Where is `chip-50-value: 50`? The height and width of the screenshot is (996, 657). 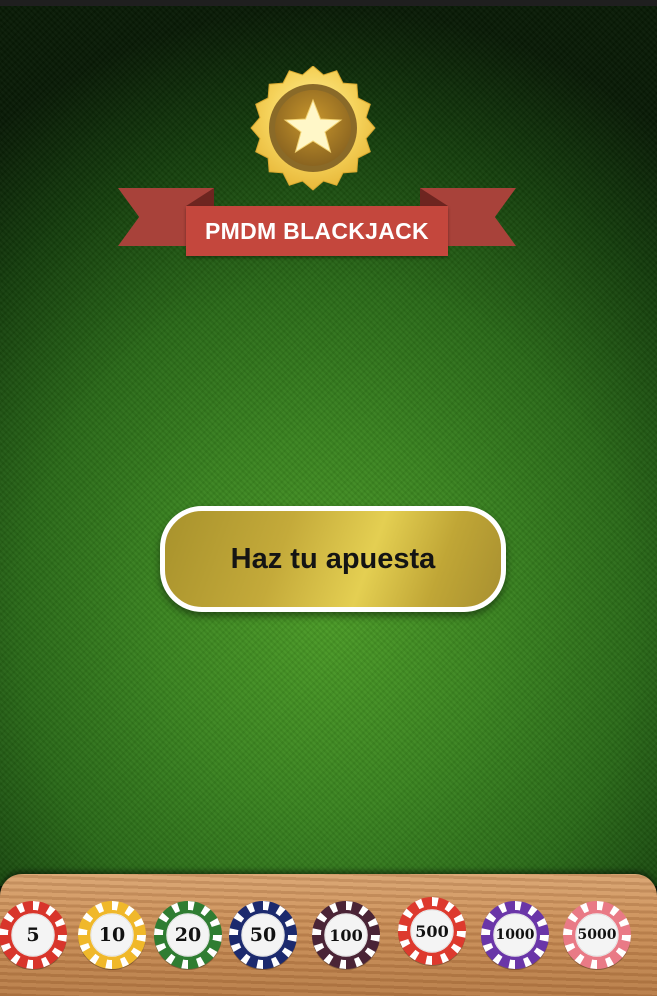 chip-50-value: 50 is located at coordinates (263, 935).